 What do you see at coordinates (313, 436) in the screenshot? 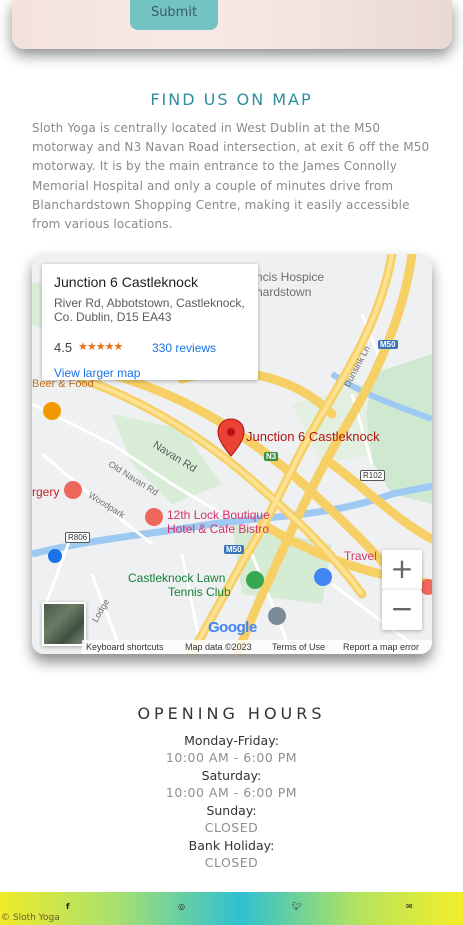
I see `pin-label: Junction 6 Castleknock` at bounding box center [313, 436].